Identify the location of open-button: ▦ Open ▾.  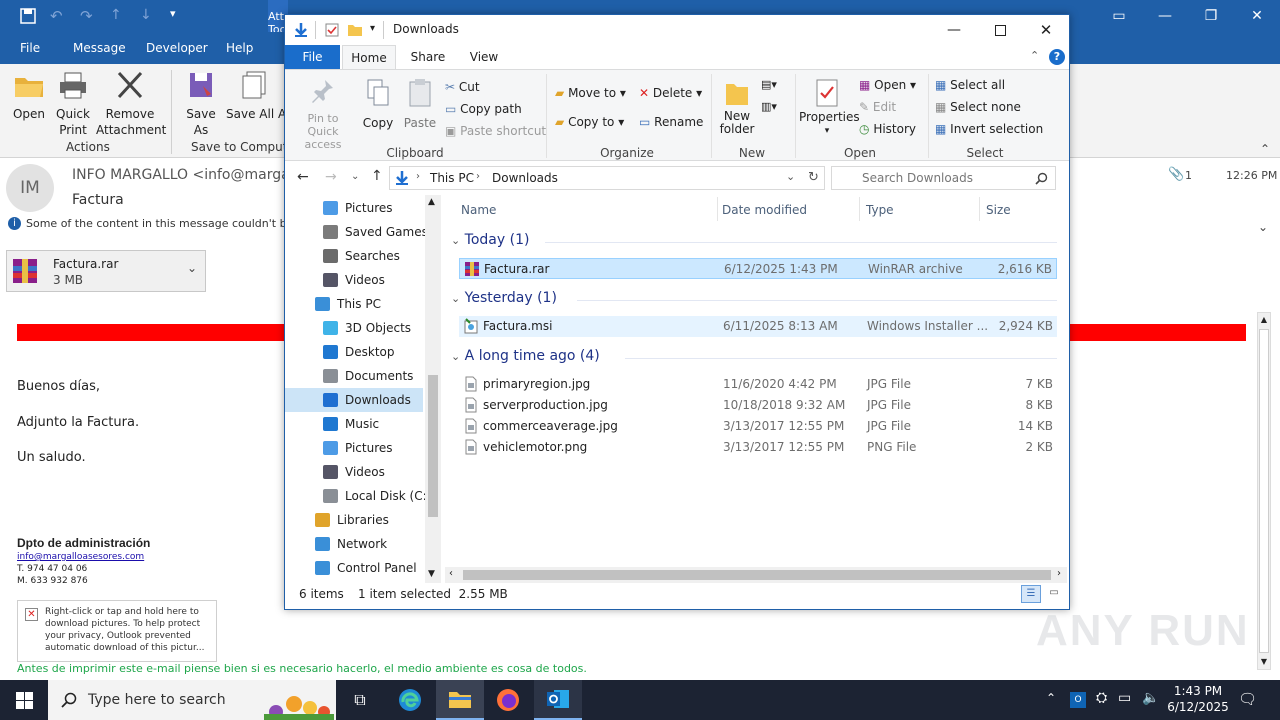
(887, 85).